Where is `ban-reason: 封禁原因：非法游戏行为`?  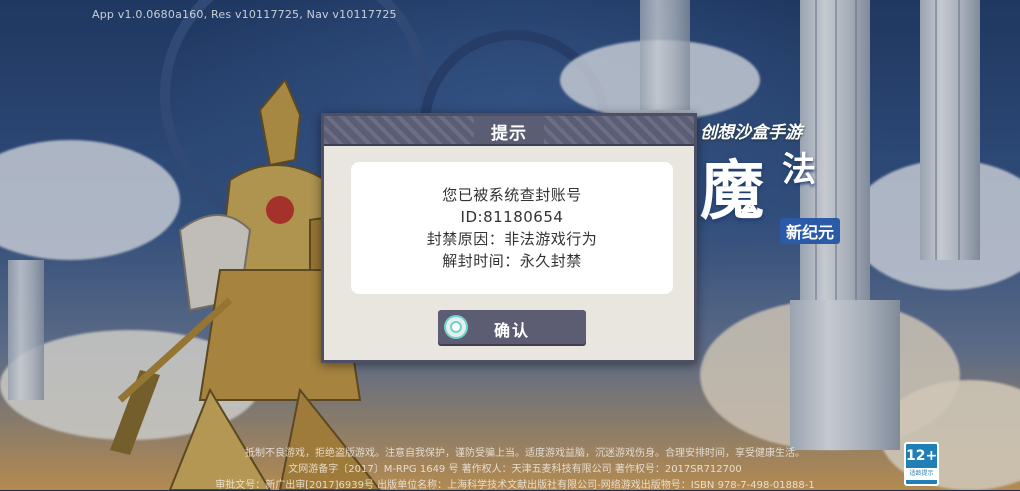
ban-reason: 封禁原因：非法游戏行为 is located at coordinates (512, 239).